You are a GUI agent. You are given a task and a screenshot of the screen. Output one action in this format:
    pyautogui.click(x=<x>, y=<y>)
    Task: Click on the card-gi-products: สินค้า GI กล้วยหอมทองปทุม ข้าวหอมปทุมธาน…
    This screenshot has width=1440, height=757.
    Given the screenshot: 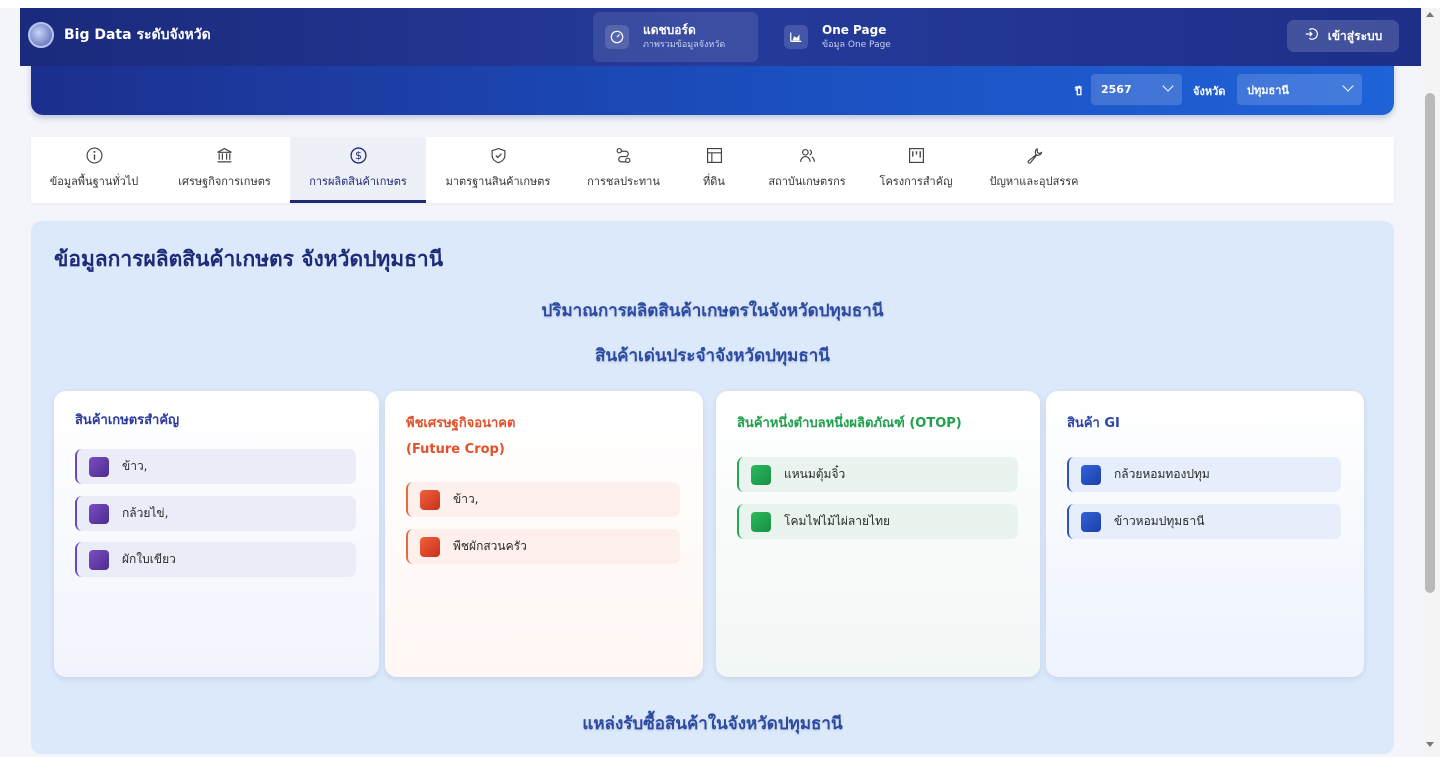 What is the action you would take?
    pyautogui.click(x=1205, y=534)
    